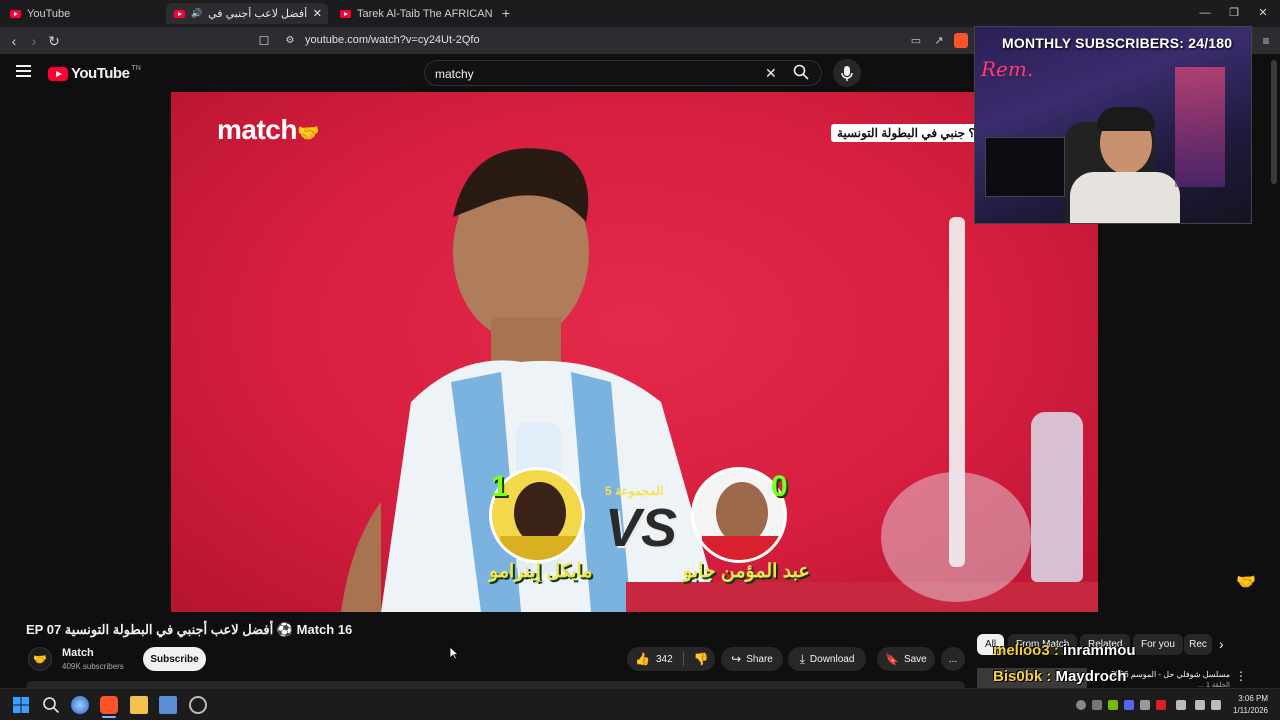 The height and width of the screenshot is (720, 1280). What do you see at coordinates (317, 13) in the screenshot?
I see `close-tab-icon: ✕` at bounding box center [317, 13].